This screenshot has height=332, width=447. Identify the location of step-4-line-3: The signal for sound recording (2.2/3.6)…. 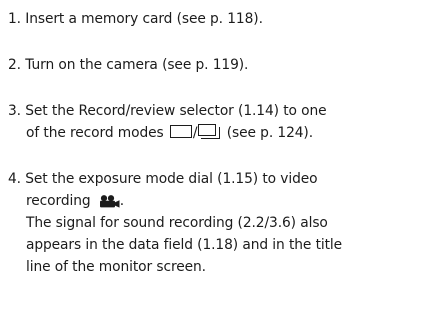
(177, 223).